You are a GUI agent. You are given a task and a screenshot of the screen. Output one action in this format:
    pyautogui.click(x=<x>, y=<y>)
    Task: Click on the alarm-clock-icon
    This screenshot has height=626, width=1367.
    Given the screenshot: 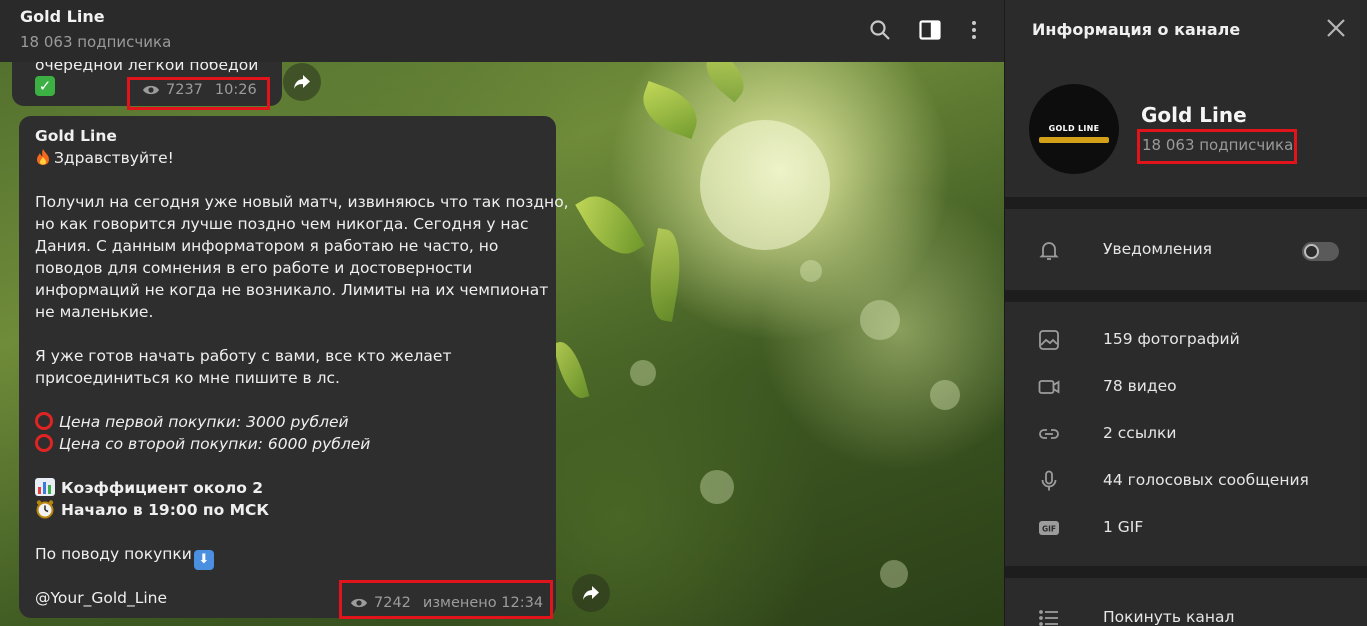 What is the action you would take?
    pyautogui.click(x=45, y=509)
    